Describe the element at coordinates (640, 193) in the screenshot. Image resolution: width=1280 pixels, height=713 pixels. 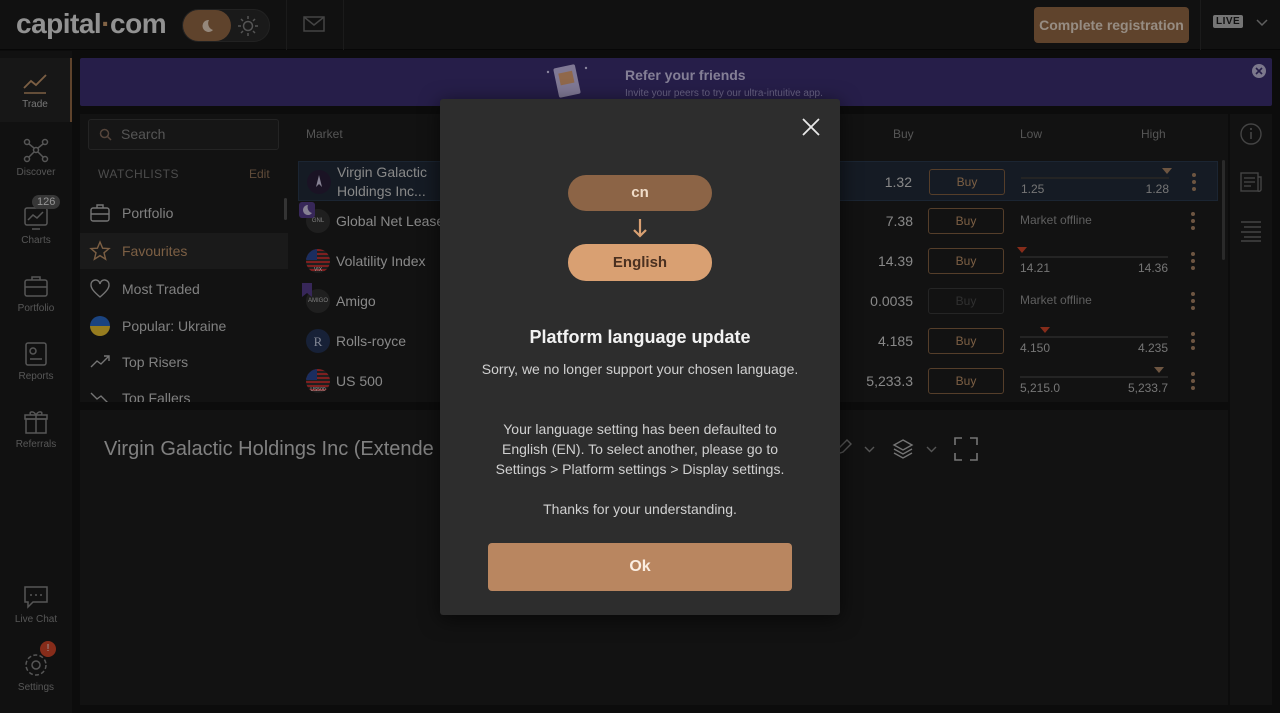
I see `previous-language-pill: cn` at that location.